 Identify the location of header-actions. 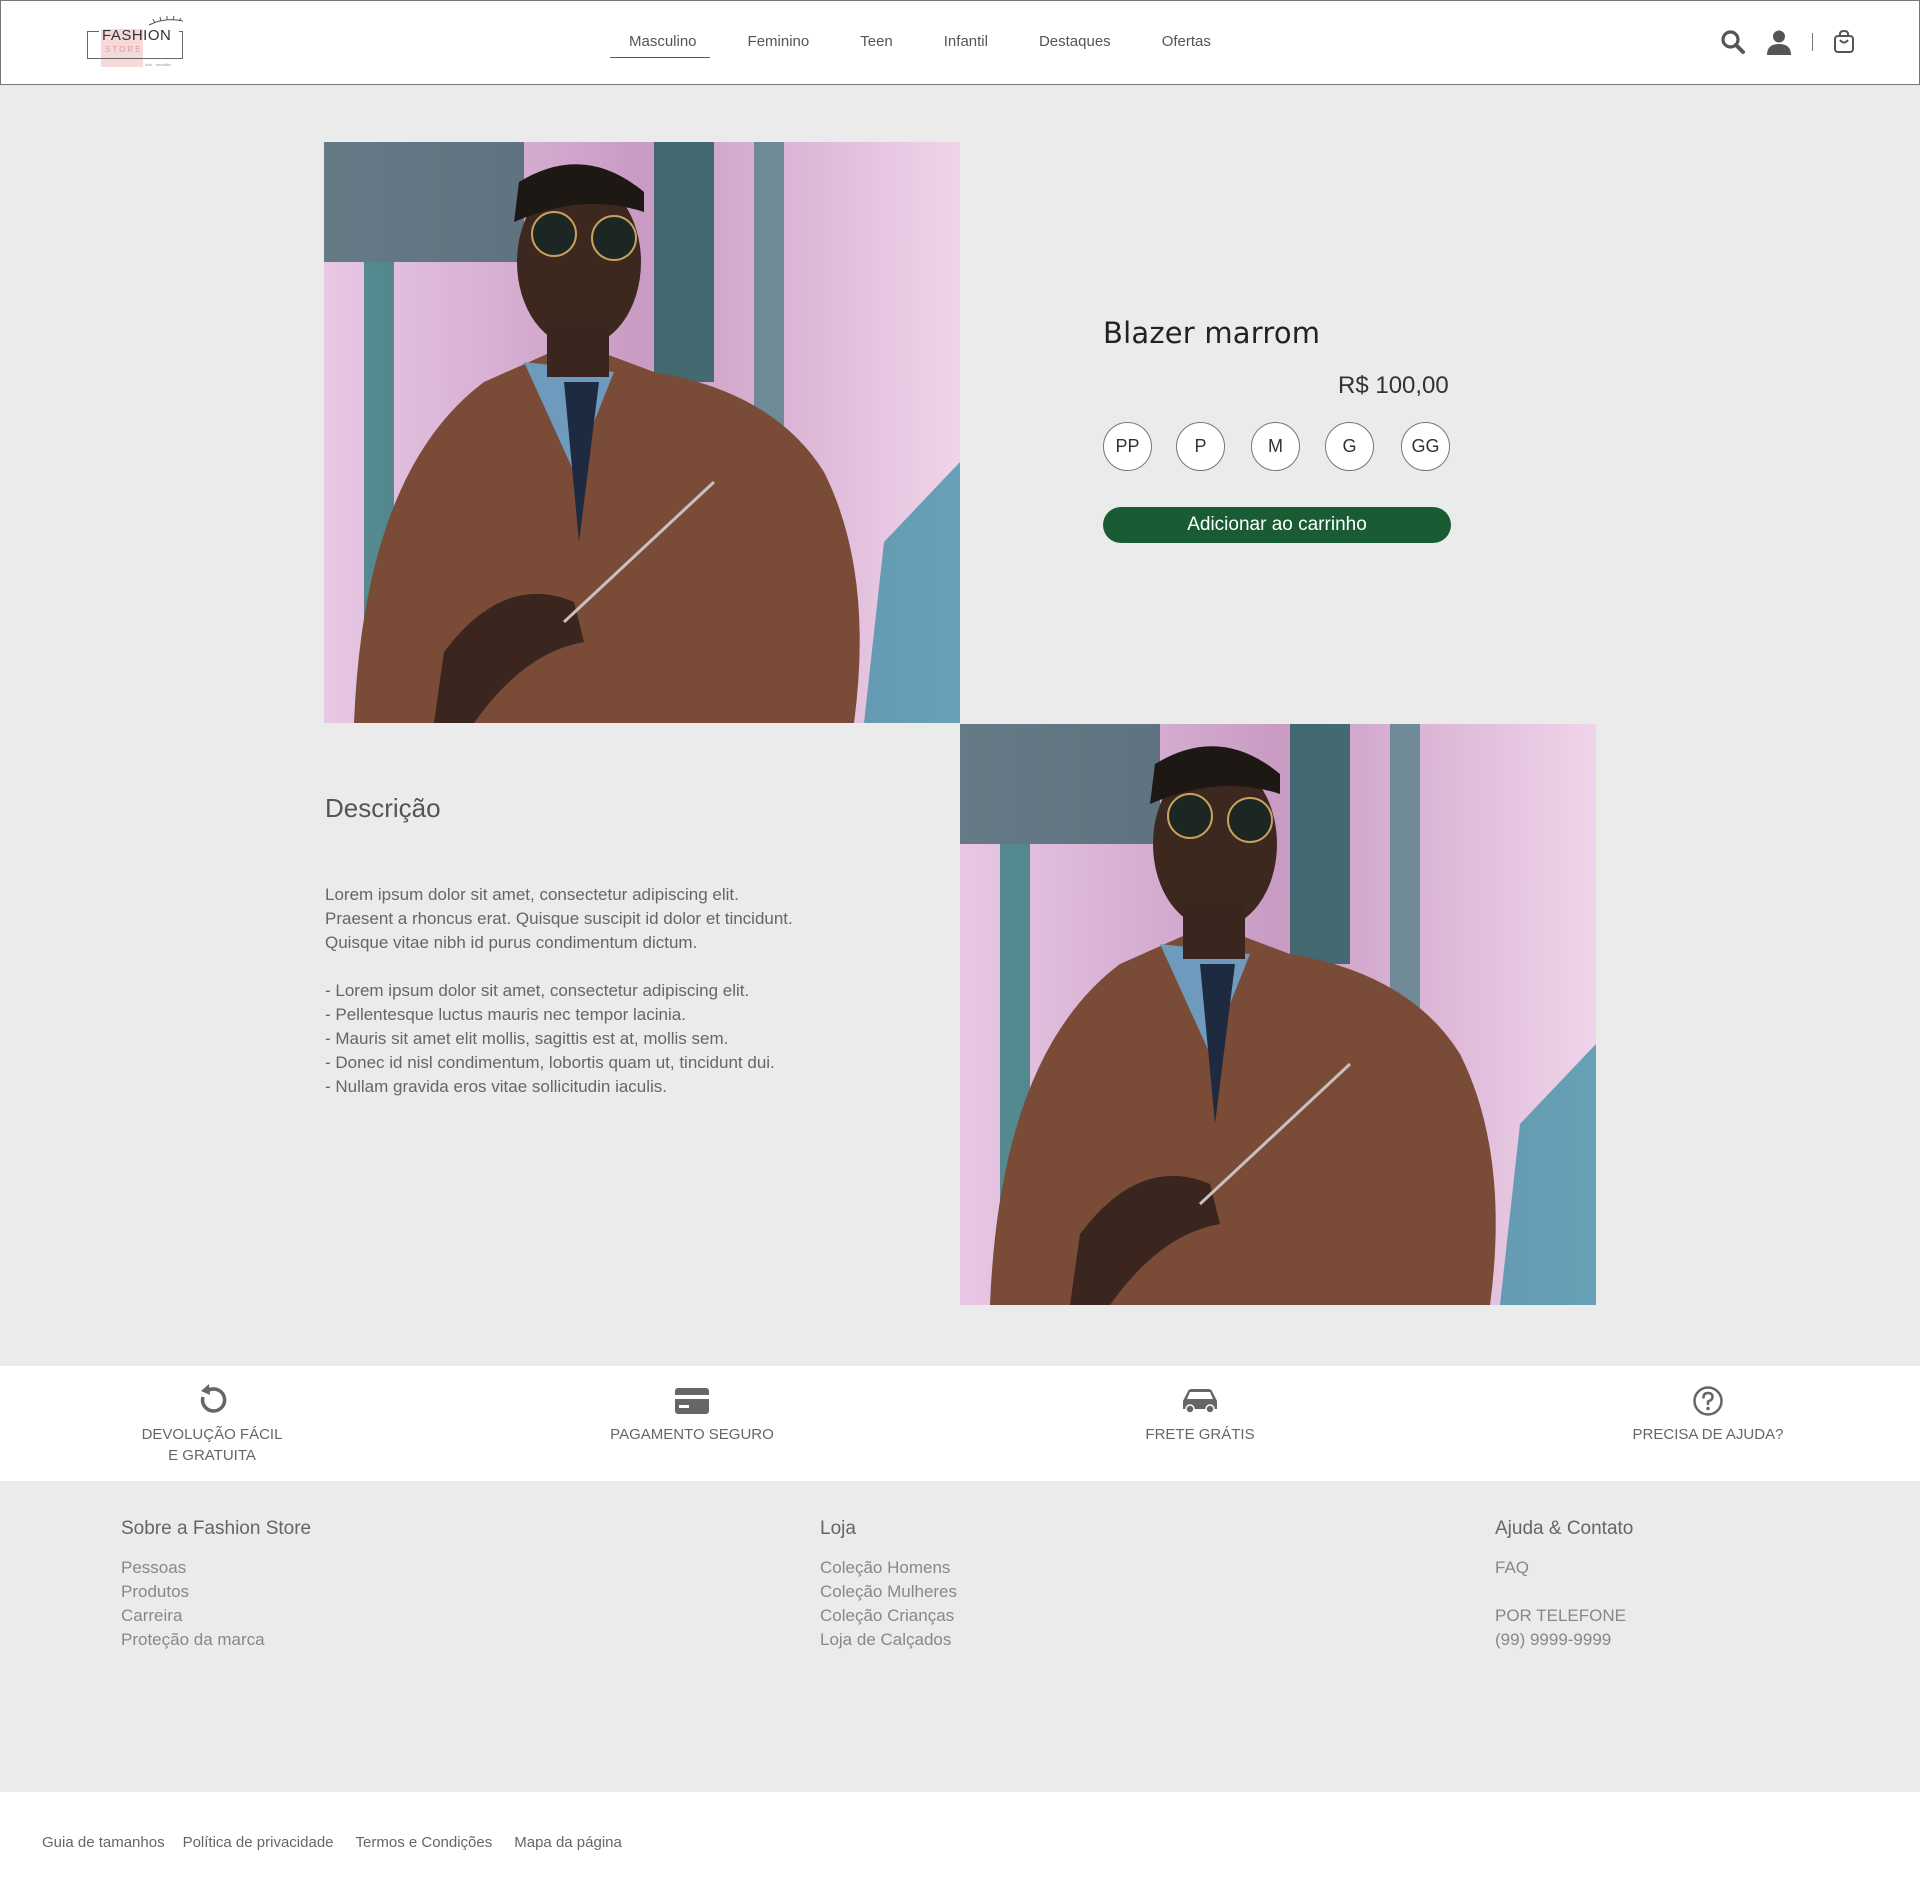
(1787, 42).